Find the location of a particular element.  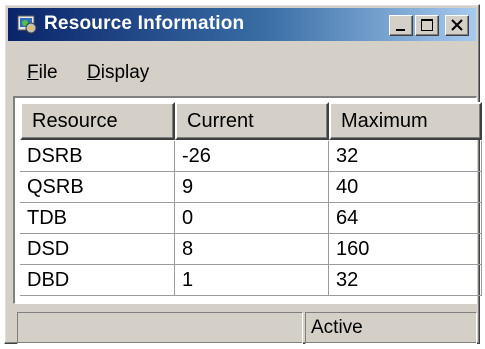

table-cell-maximum: 64 is located at coordinates (405, 218).